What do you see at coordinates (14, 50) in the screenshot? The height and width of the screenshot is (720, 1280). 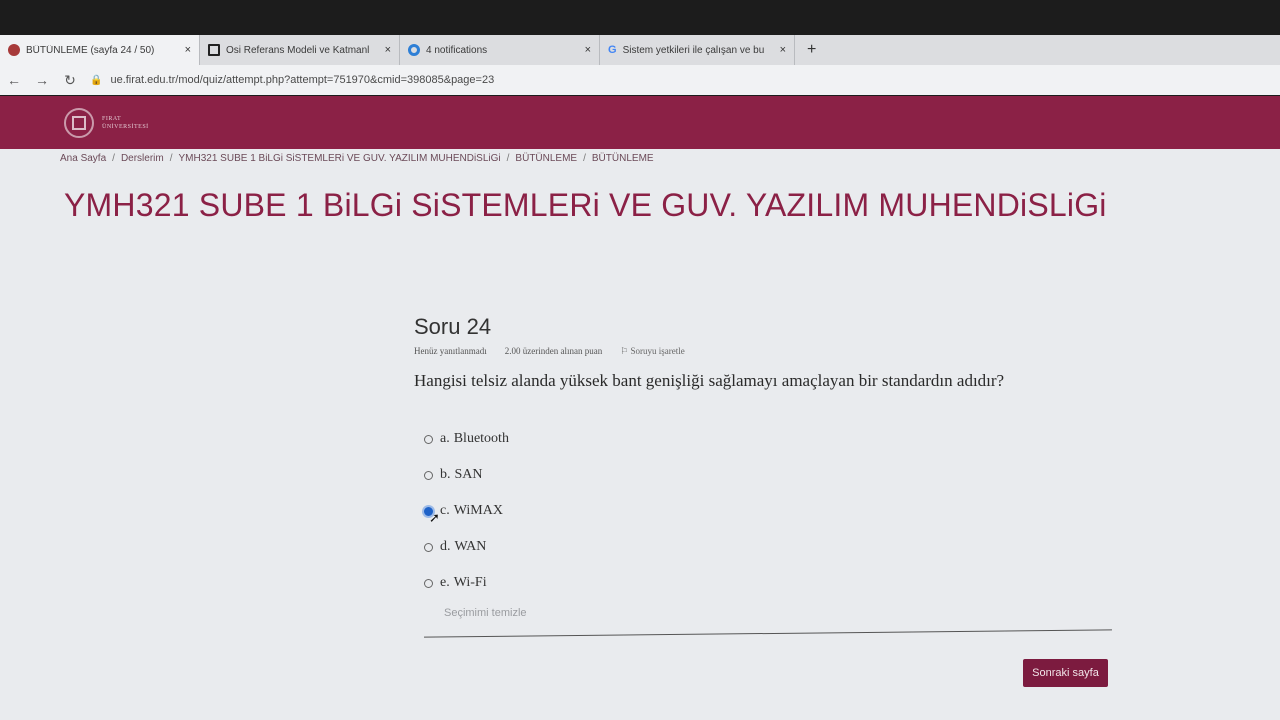 I see `moodle-favicon-icon` at bounding box center [14, 50].